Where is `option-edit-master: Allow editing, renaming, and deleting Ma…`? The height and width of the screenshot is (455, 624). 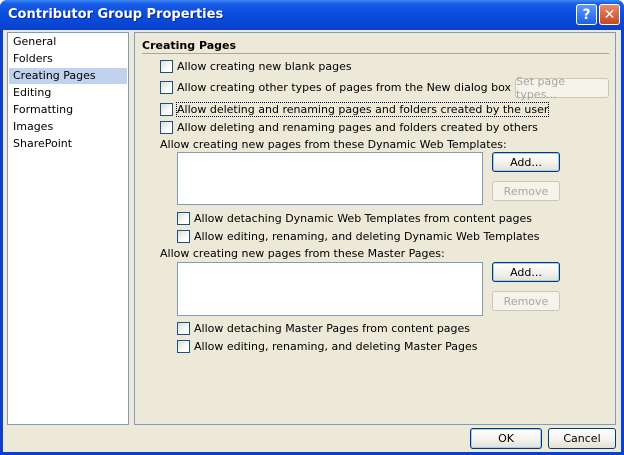
option-edit-master: Allow editing, renaming, and deleting Ma… is located at coordinates (327, 346).